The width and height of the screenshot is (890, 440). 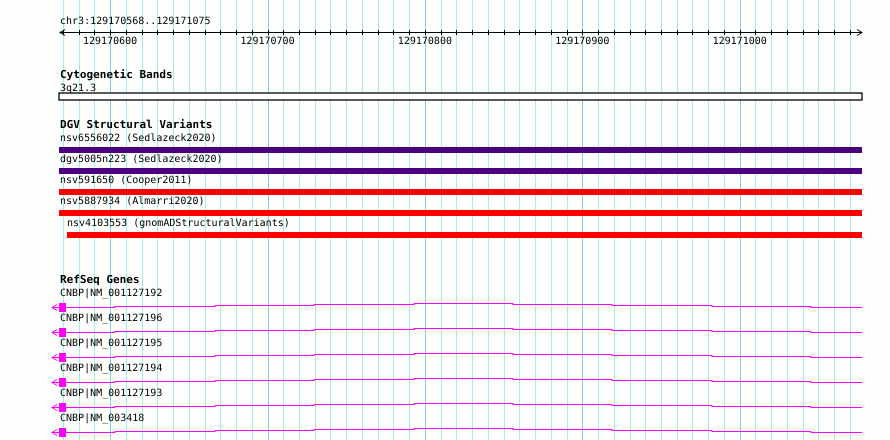 I want to click on tick-label: 129170600, so click(x=110, y=41).